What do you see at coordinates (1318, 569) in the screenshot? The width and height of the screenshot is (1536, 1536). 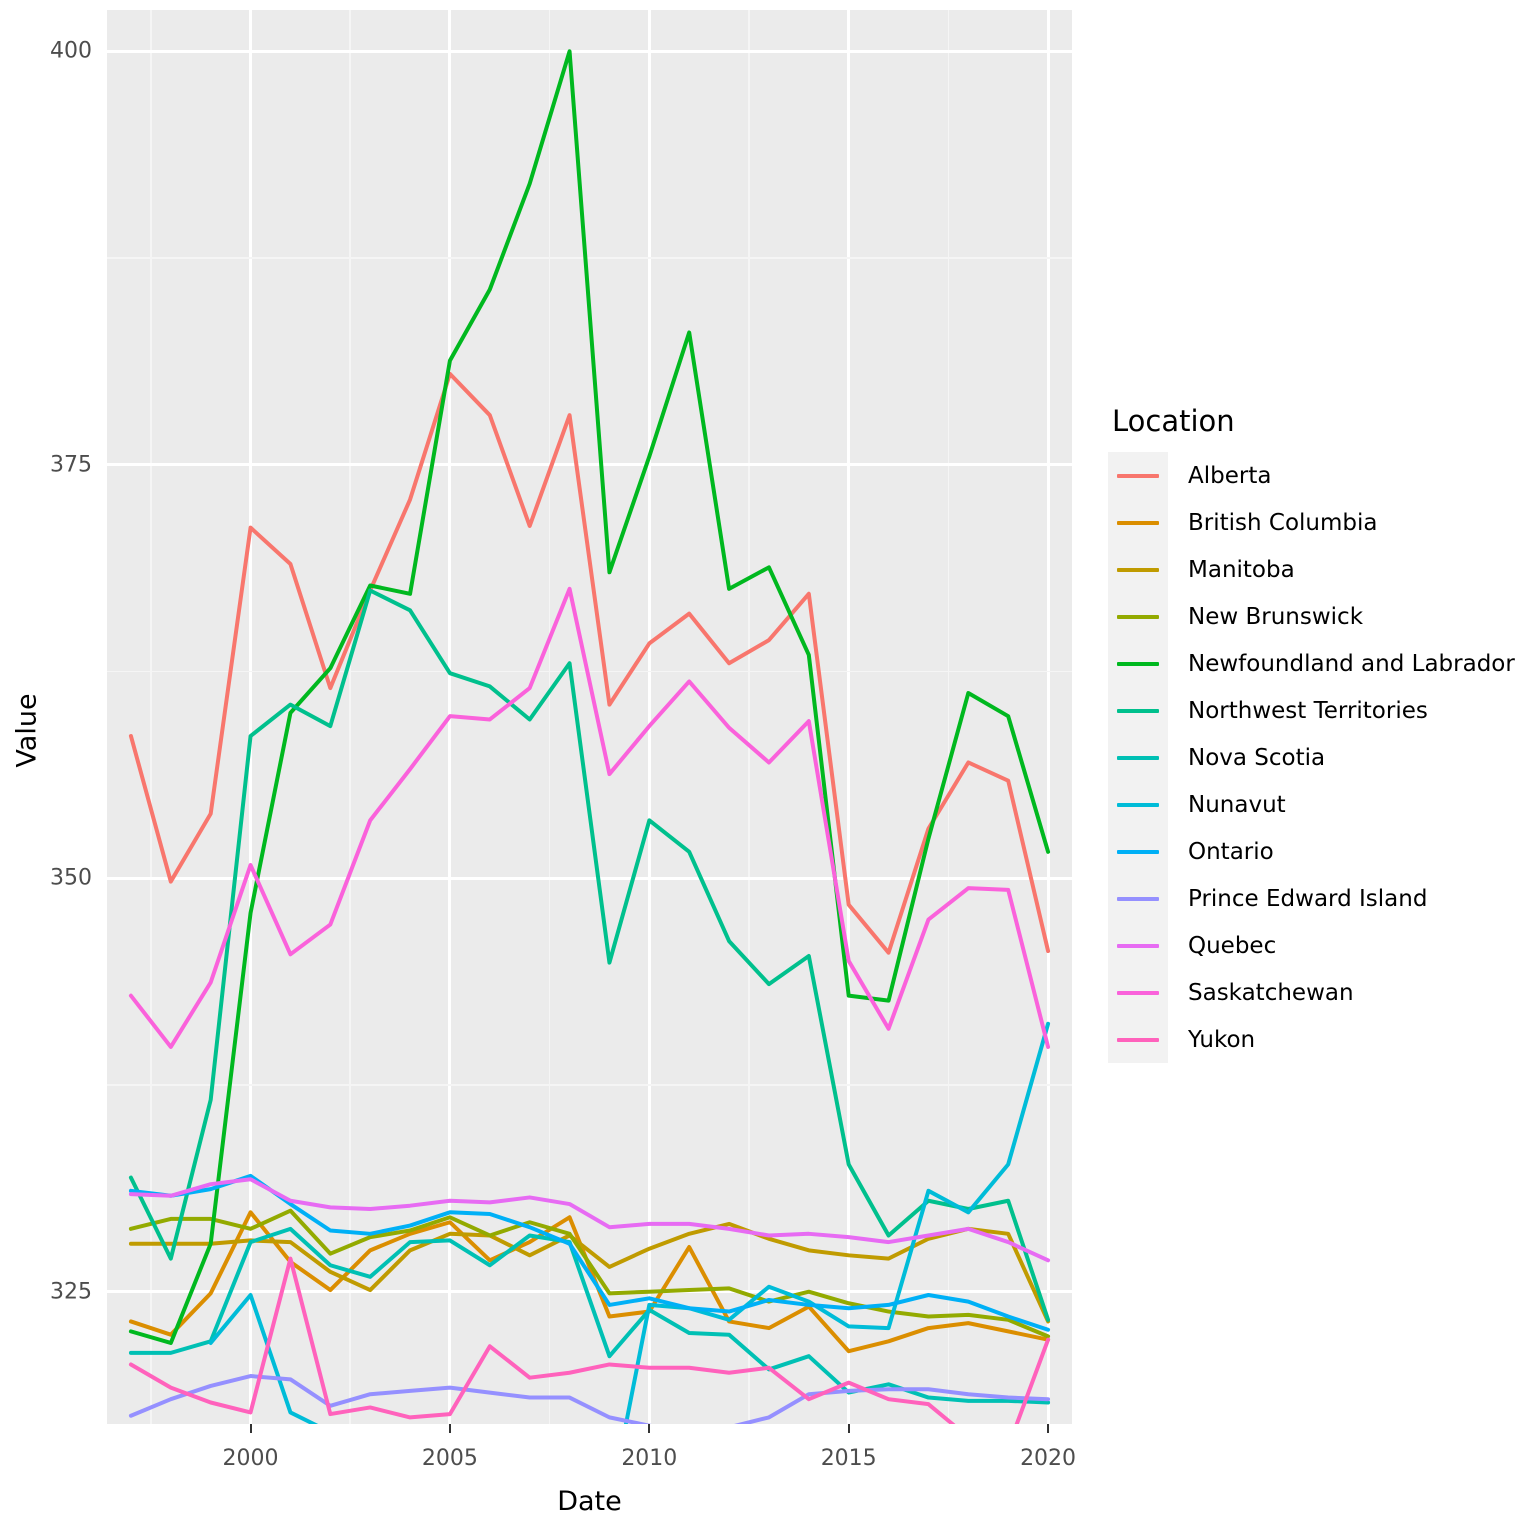 I see `legend-item: Manitoba` at bounding box center [1318, 569].